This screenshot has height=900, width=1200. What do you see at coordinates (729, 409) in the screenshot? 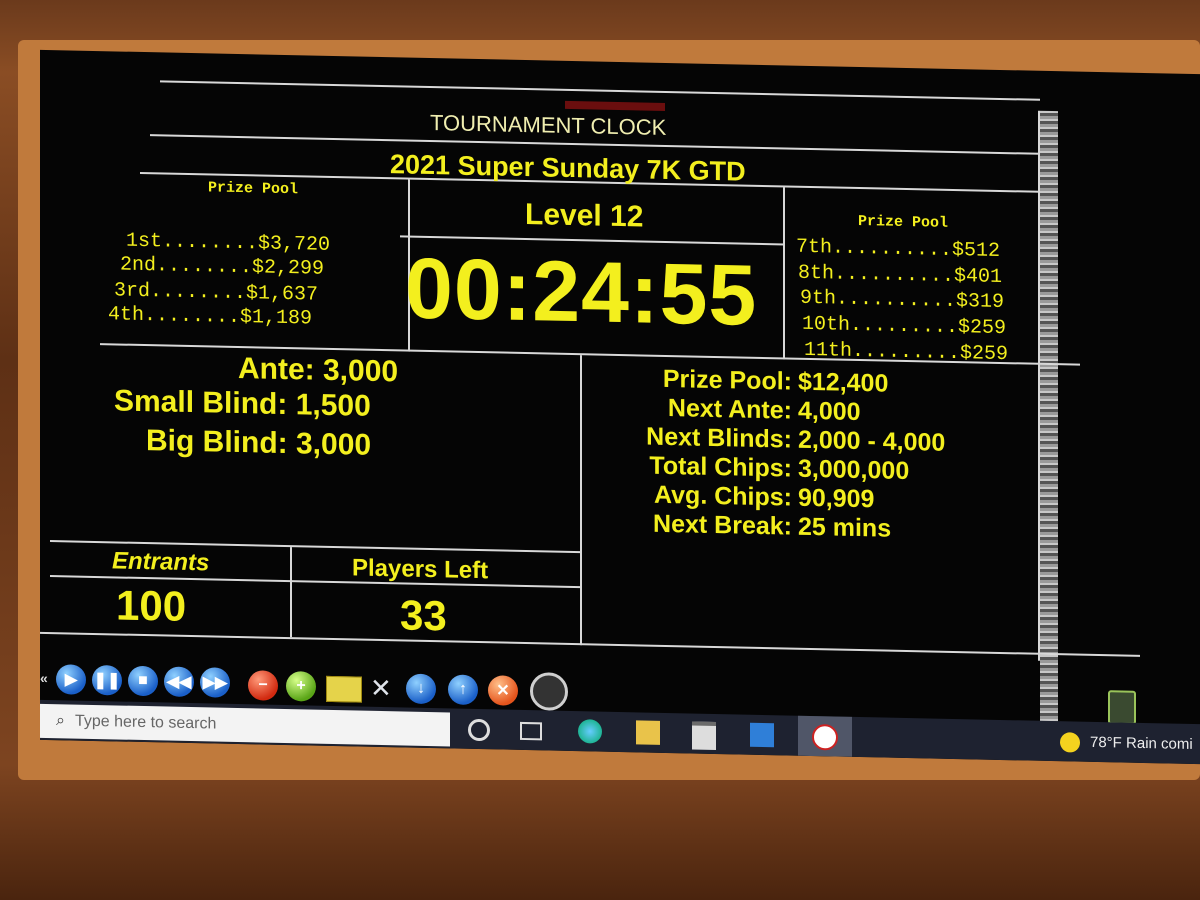
I see `next-ante-label: Next Ante:` at bounding box center [729, 409].